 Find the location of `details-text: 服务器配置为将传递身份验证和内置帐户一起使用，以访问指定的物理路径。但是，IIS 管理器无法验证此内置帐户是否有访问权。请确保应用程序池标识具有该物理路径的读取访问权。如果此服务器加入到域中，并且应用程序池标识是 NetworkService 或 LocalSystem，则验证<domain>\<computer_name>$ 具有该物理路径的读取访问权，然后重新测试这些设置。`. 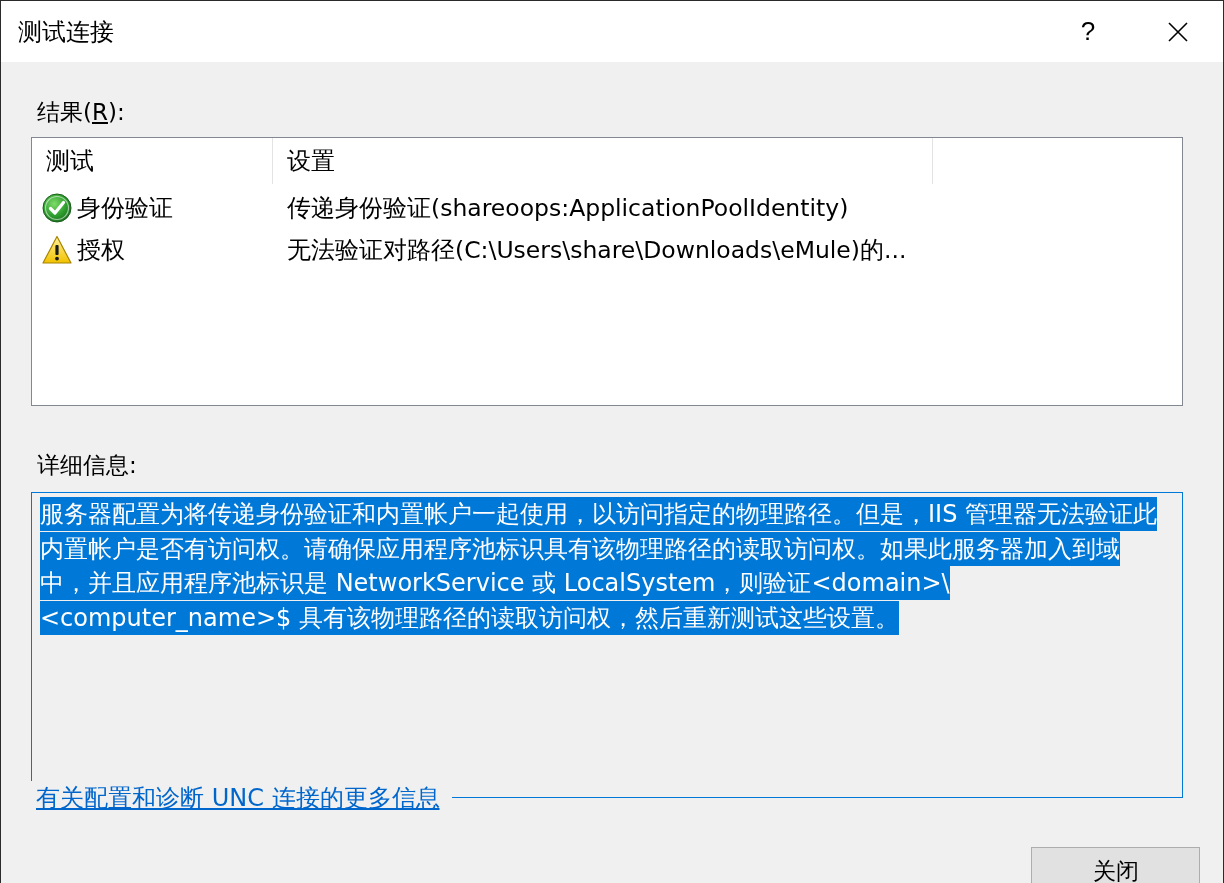

details-text: 服务器配置为将传递身份验证和内置帐户一起使用，以访问指定的物理路径。但是，IIS 管理器无法验证此内置帐户是否有访问权。请确保应用程序池标识具有该物理路径的读取访问权。如果此服务器加入到域中，并且应用程序池标识是 NetworkService 或 LocalSystem，则验证<domain>\<computer_name>$ 具有该物理路径的读取访问权，然后重新测试这些设置。 is located at coordinates (600, 566).